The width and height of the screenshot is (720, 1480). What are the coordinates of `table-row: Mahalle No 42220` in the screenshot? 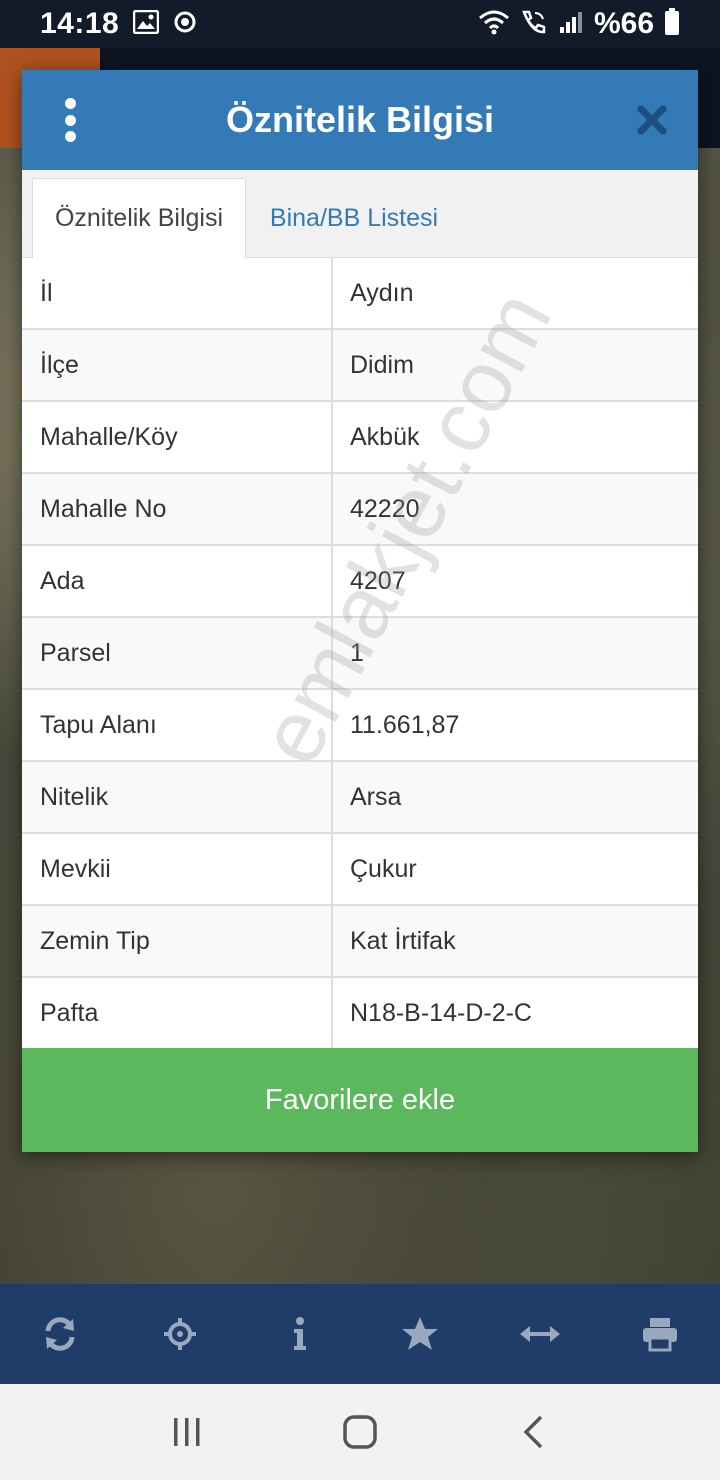 It's located at (360, 510).